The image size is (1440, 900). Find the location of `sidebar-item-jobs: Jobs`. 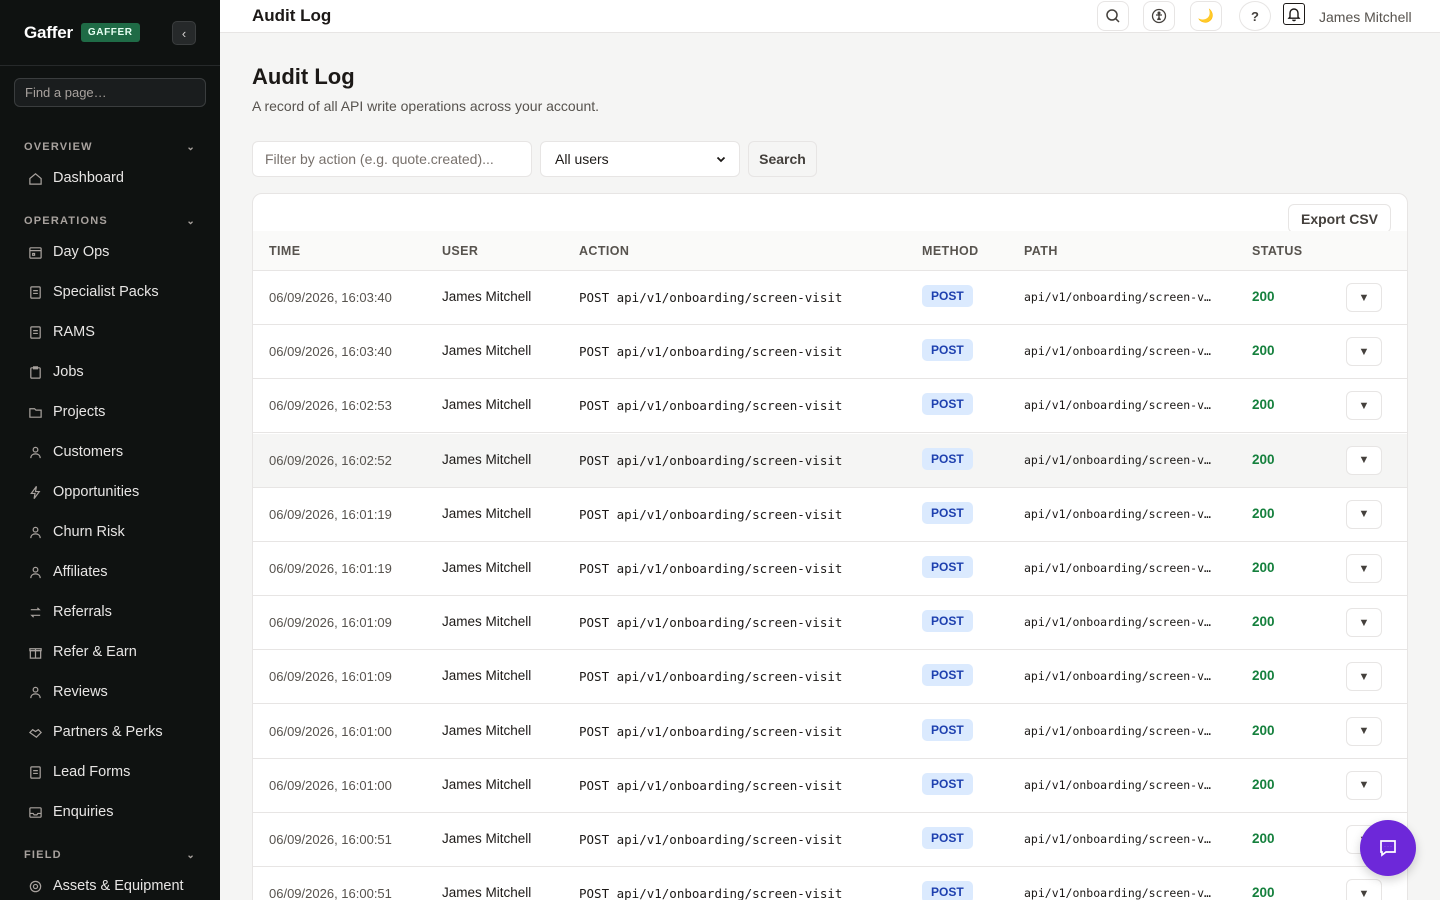

sidebar-item-jobs: Jobs is located at coordinates (110, 372).